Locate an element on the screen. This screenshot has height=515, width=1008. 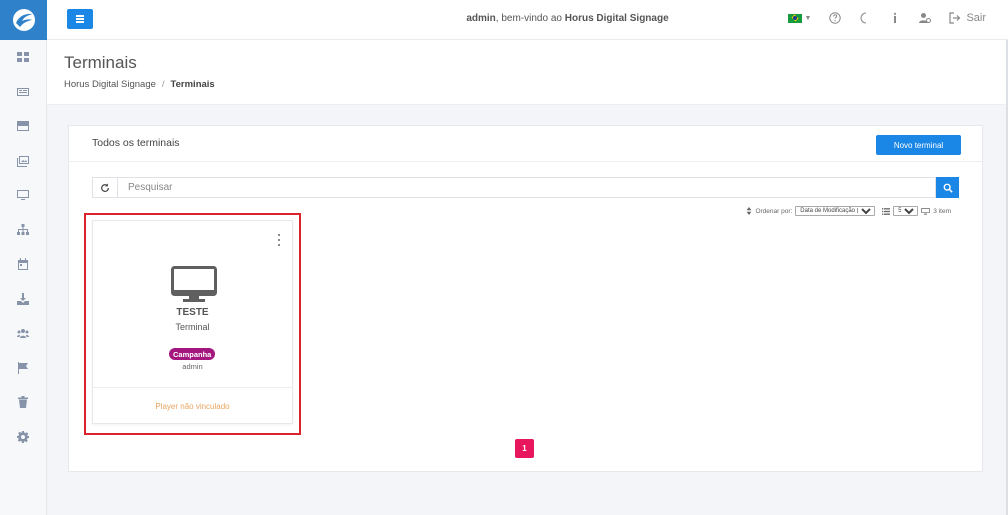
pagination-page-1: 1 is located at coordinates (524, 448).